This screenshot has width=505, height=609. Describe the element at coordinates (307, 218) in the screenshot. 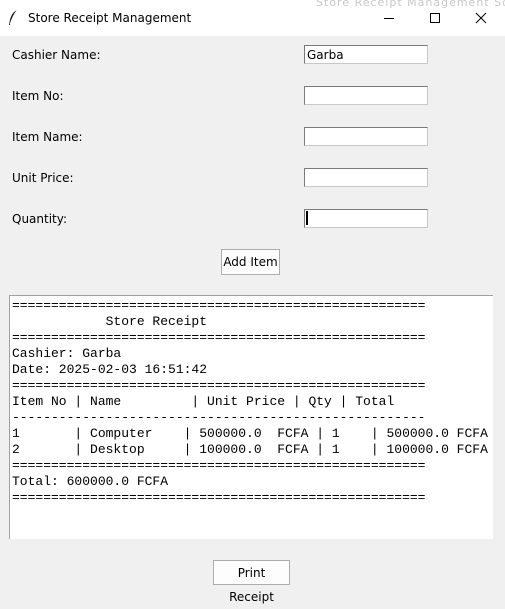

I see `text-cursor` at that location.